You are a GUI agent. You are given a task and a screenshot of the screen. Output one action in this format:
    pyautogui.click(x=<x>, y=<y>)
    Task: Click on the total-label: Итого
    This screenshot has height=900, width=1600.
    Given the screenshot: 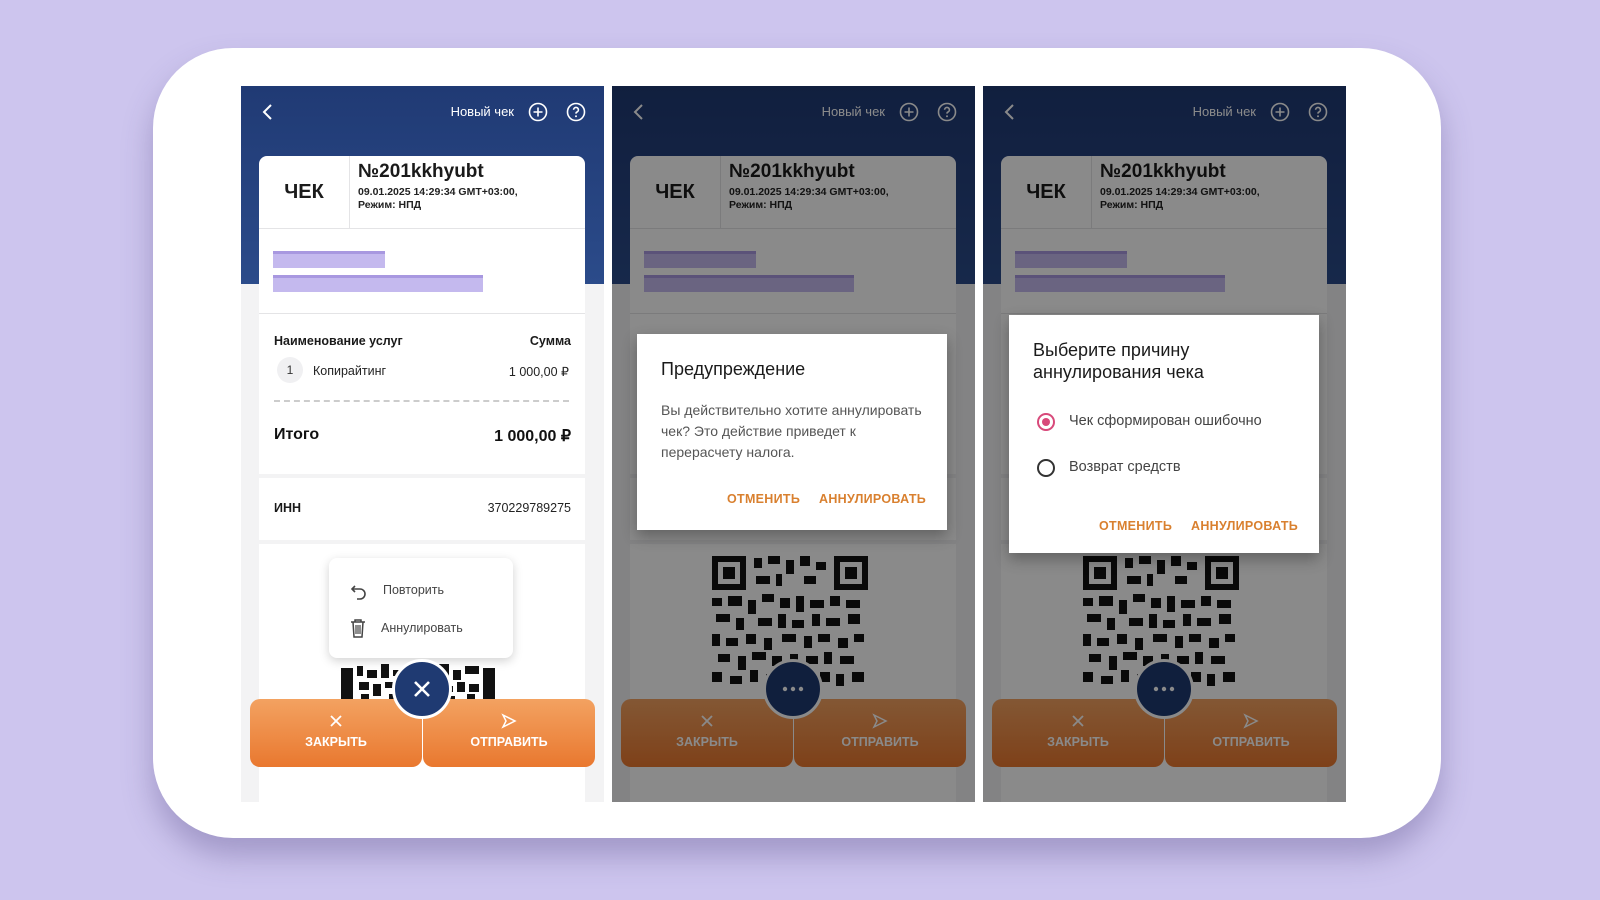 What is the action you would take?
    pyautogui.click(x=297, y=434)
    